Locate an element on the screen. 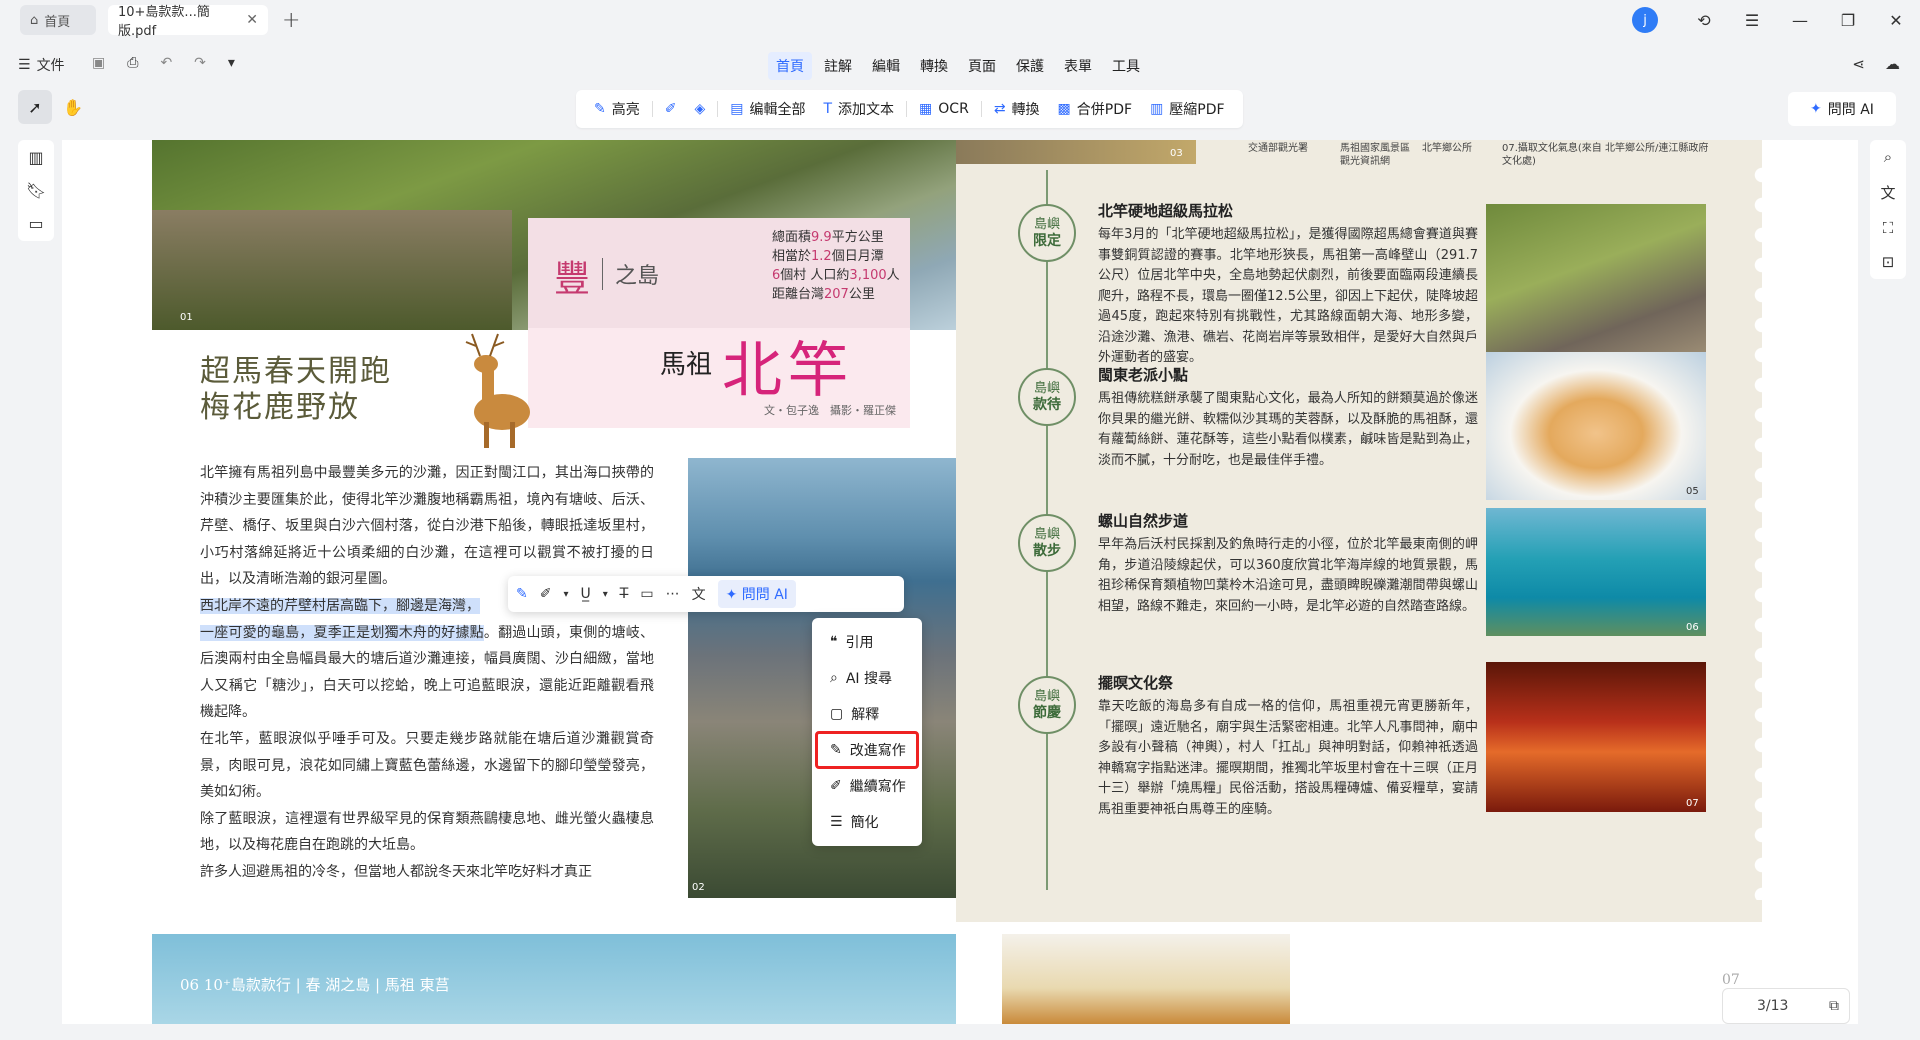  section-title: 閩東老派小點 is located at coordinates (1143, 375).